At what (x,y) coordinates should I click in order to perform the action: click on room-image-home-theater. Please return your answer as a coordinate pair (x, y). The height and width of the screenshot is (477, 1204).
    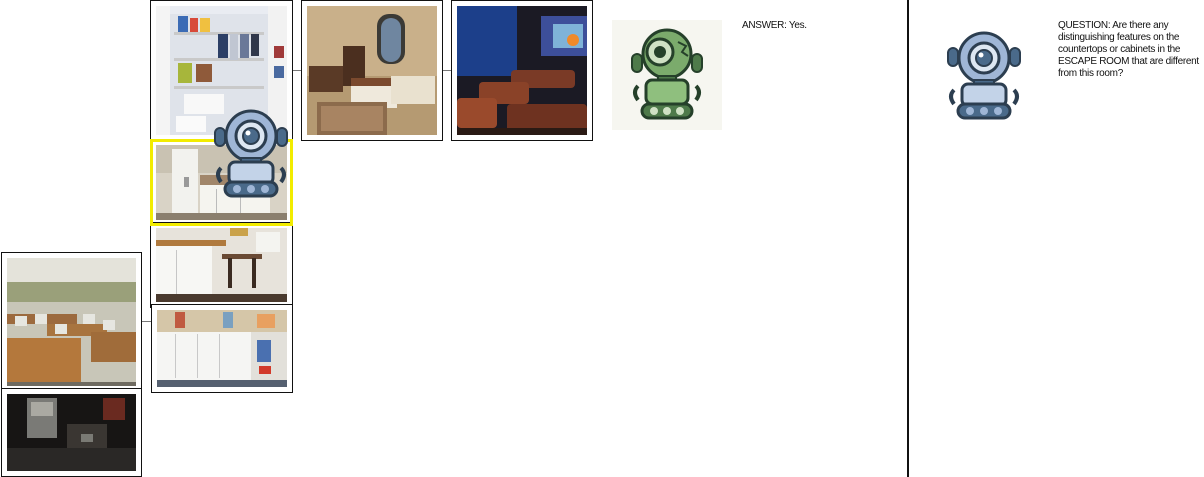
    Looking at the image, I should click on (522, 70).